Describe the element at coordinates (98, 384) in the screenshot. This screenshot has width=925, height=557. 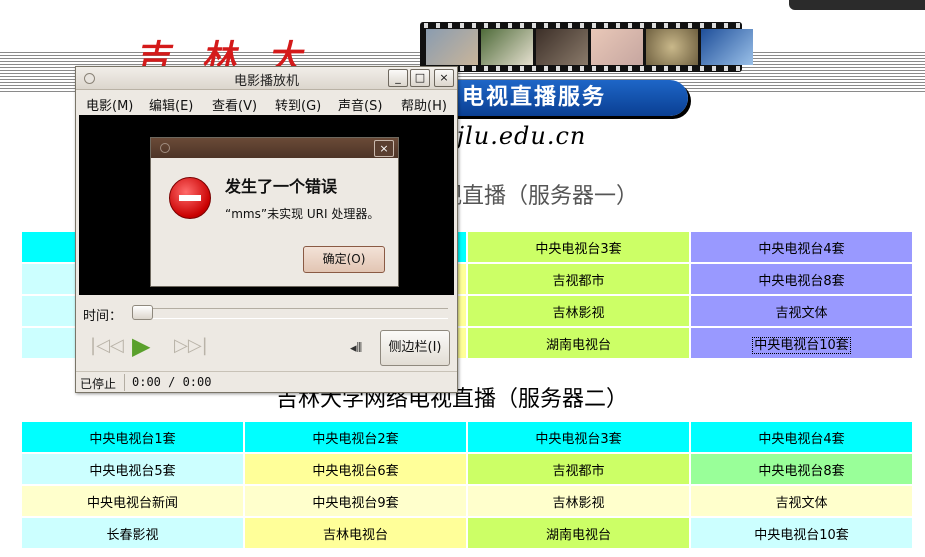
I see `status-text: 已停止` at that location.